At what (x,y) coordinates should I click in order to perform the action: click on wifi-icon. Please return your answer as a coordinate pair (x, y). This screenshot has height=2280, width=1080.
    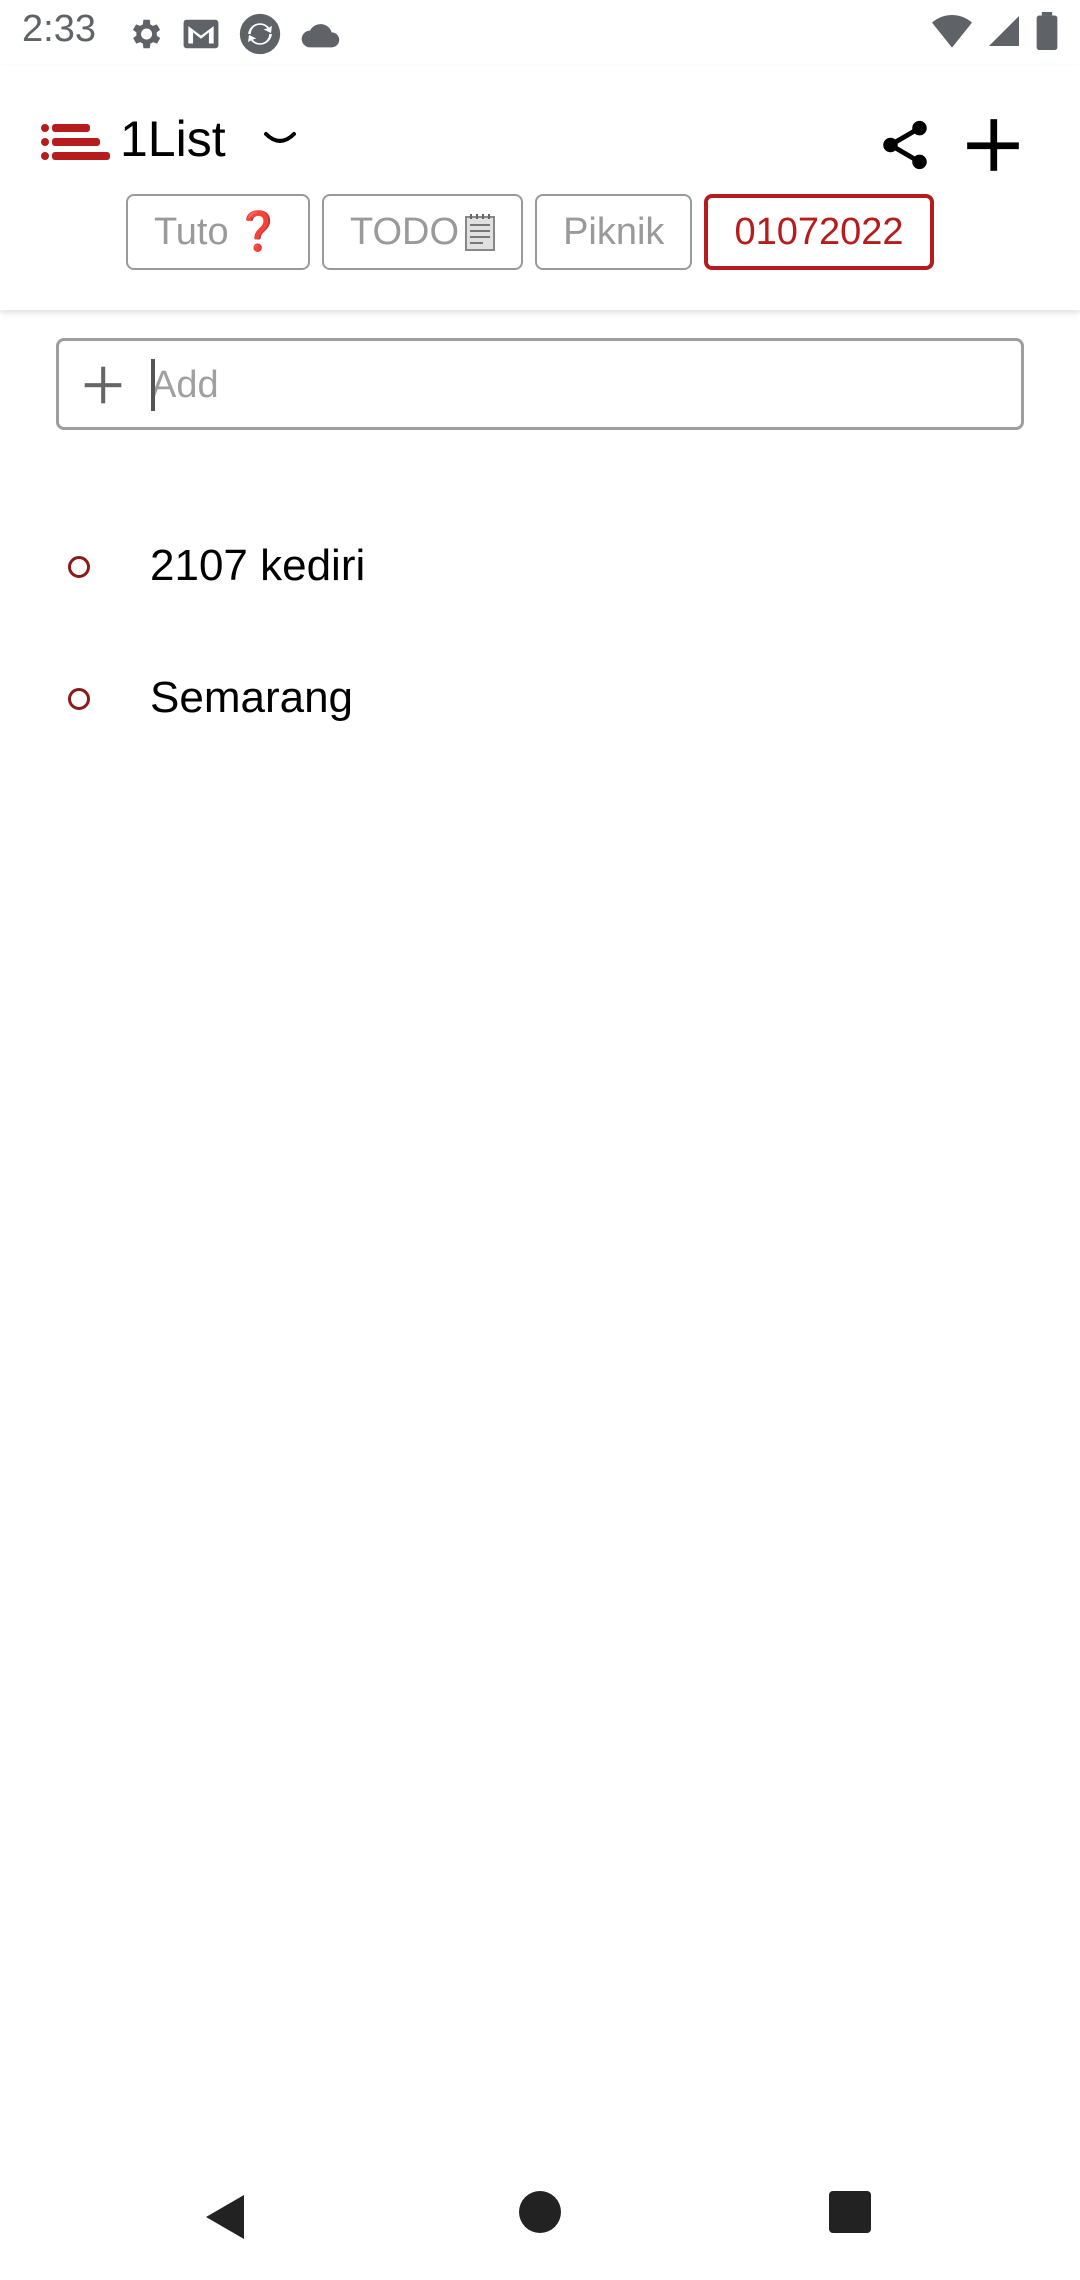
    Looking at the image, I should click on (952, 31).